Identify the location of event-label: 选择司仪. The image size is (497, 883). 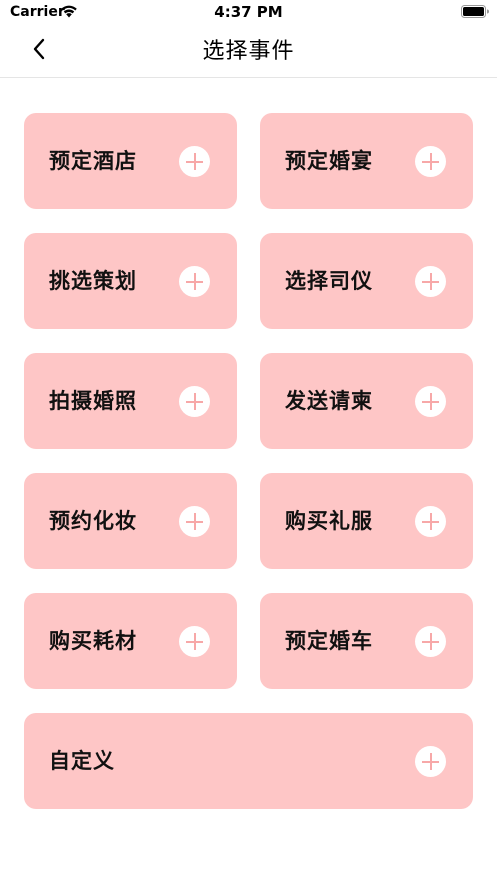
(329, 281).